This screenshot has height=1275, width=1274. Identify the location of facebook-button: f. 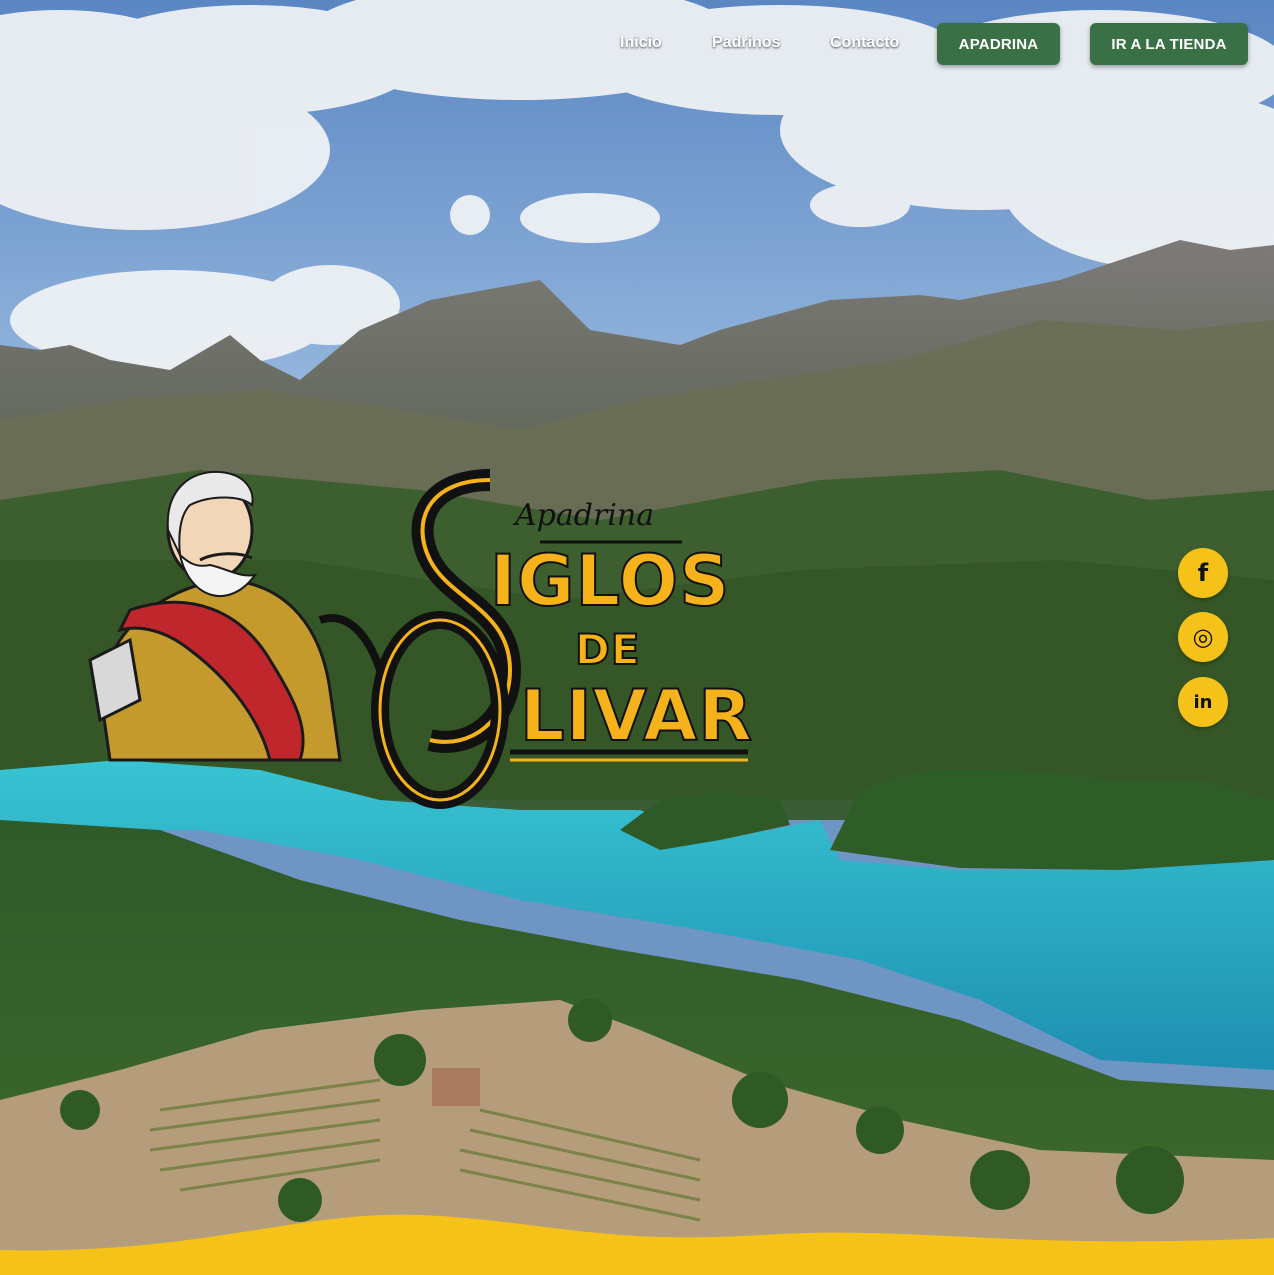
(1203, 573).